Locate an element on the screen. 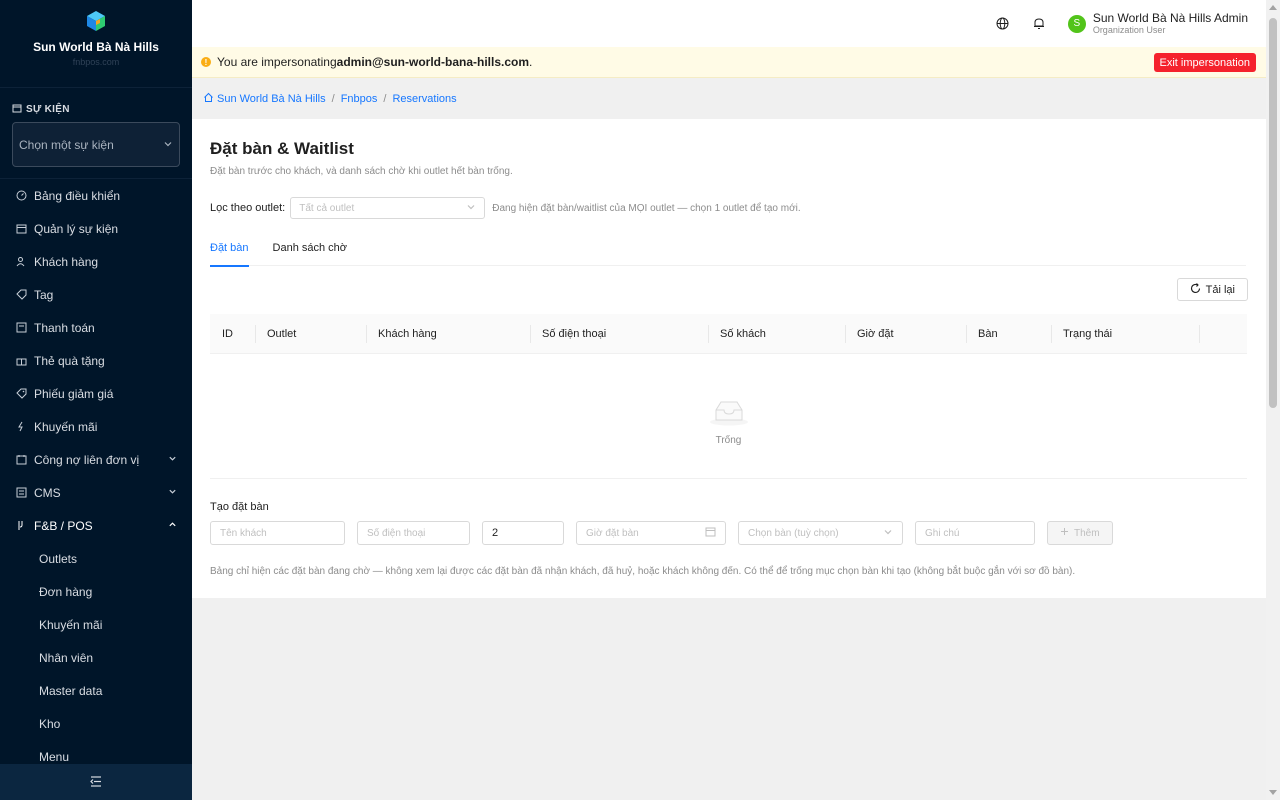 The image size is (1280, 800). table-select: Chọn bàn (tuỳ chọn) is located at coordinates (820, 533).